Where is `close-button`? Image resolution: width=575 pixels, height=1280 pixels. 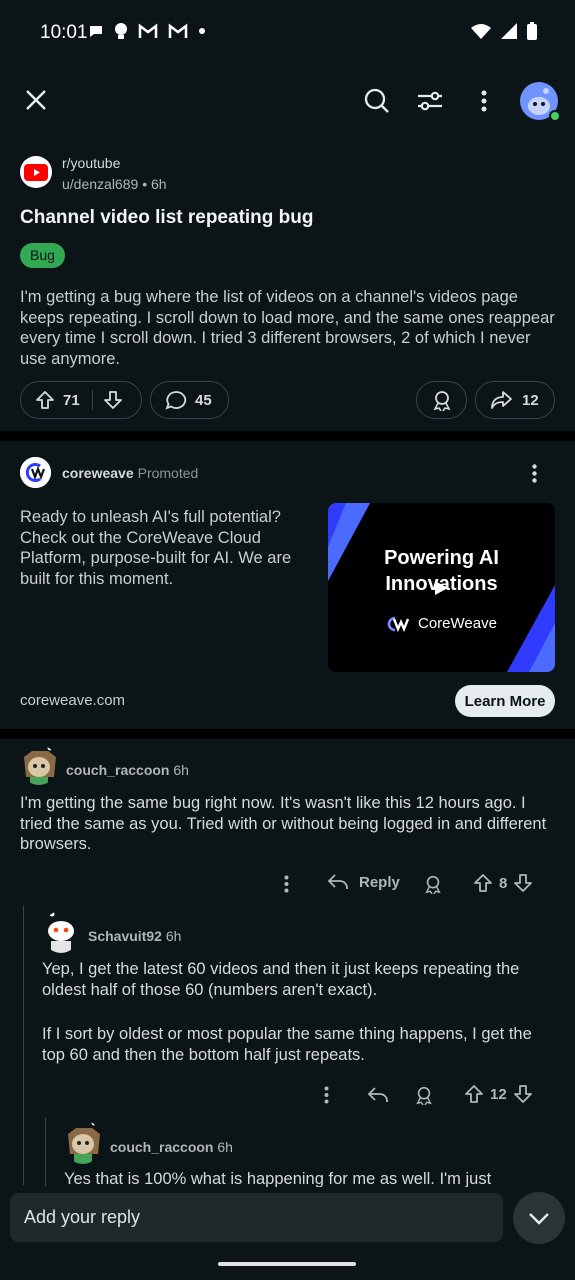 close-button is located at coordinates (36, 100).